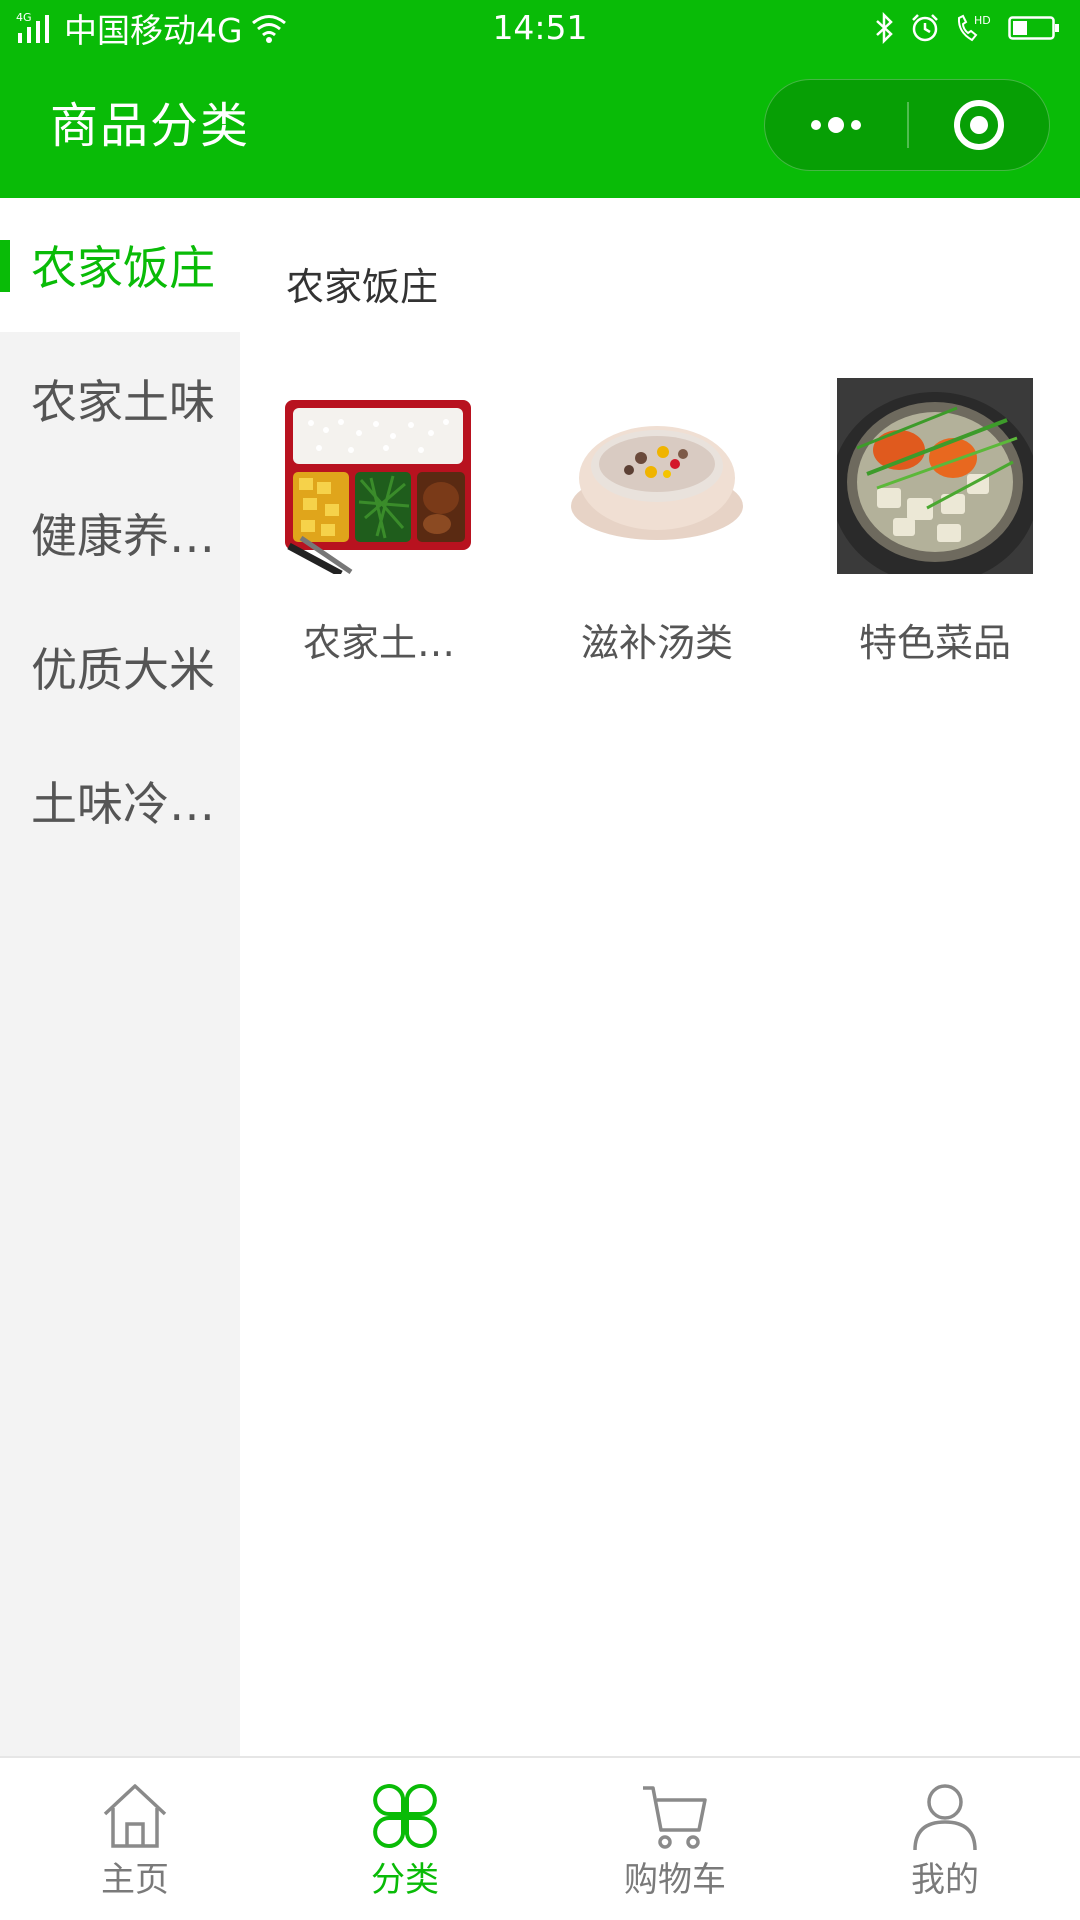 The height and width of the screenshot is (1920, 1080). I want to click on tab-home: 主页, so click(135, 1838).